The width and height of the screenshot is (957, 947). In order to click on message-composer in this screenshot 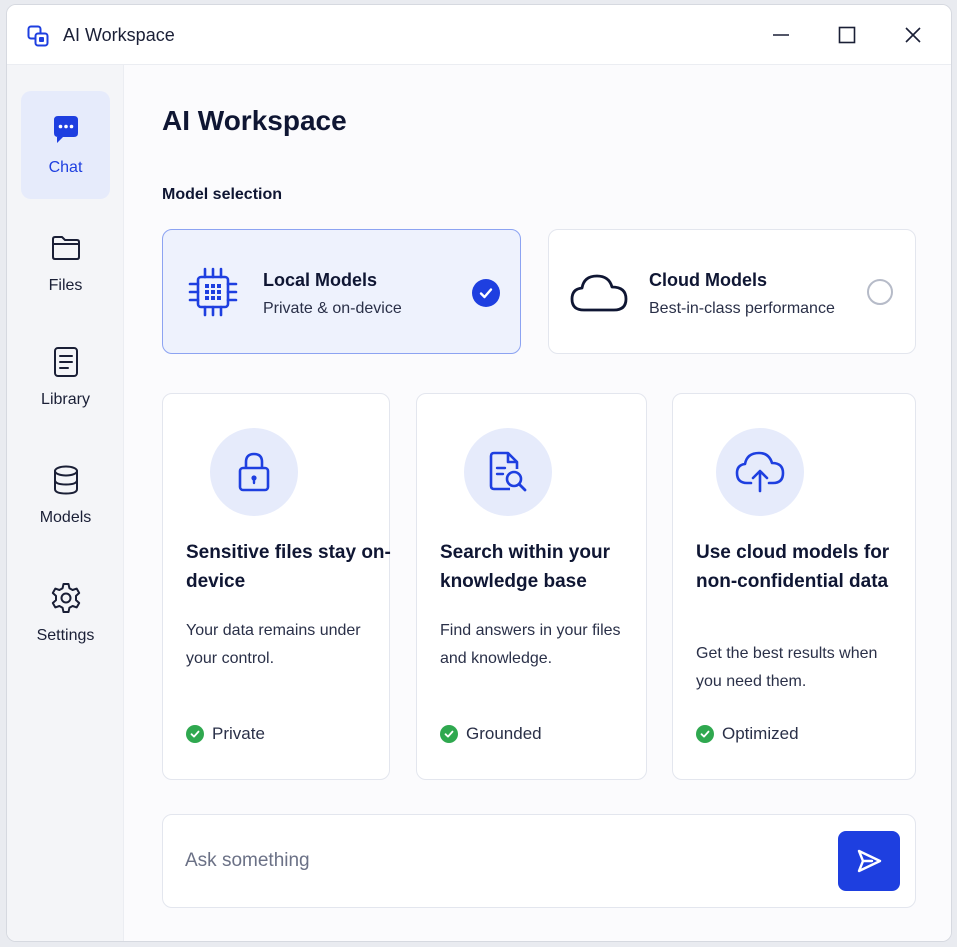, I will do `click(539, 861)`.